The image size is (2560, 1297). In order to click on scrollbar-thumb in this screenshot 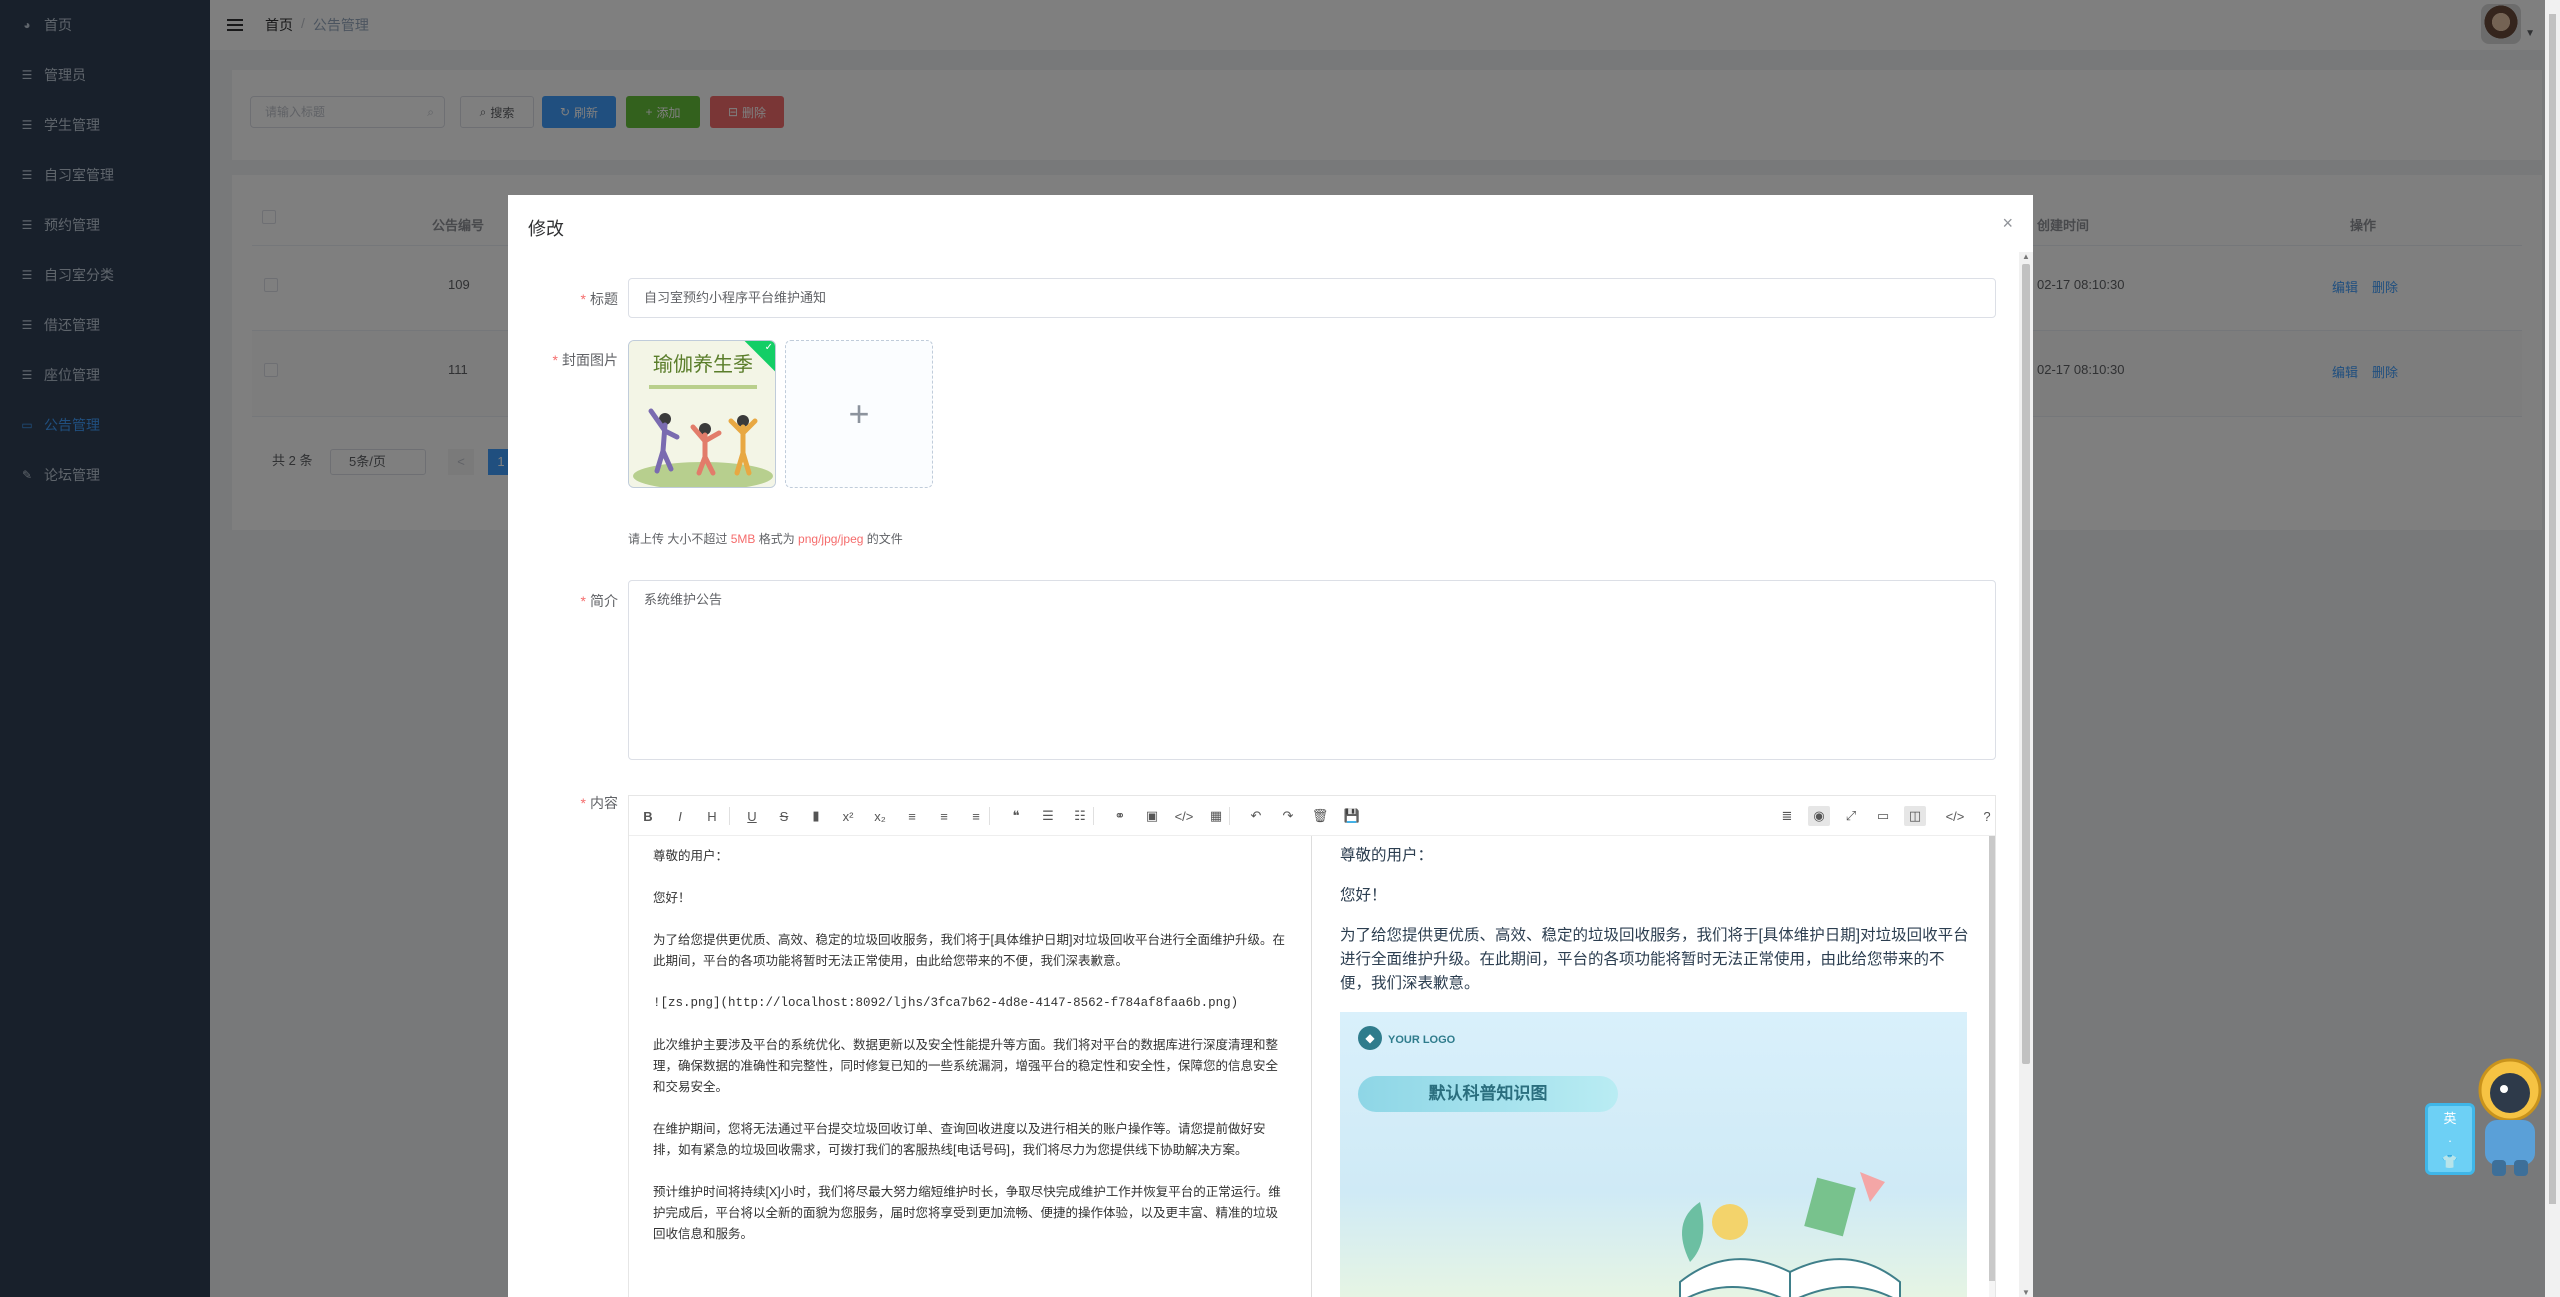, I will do `click(2026, 664)`.